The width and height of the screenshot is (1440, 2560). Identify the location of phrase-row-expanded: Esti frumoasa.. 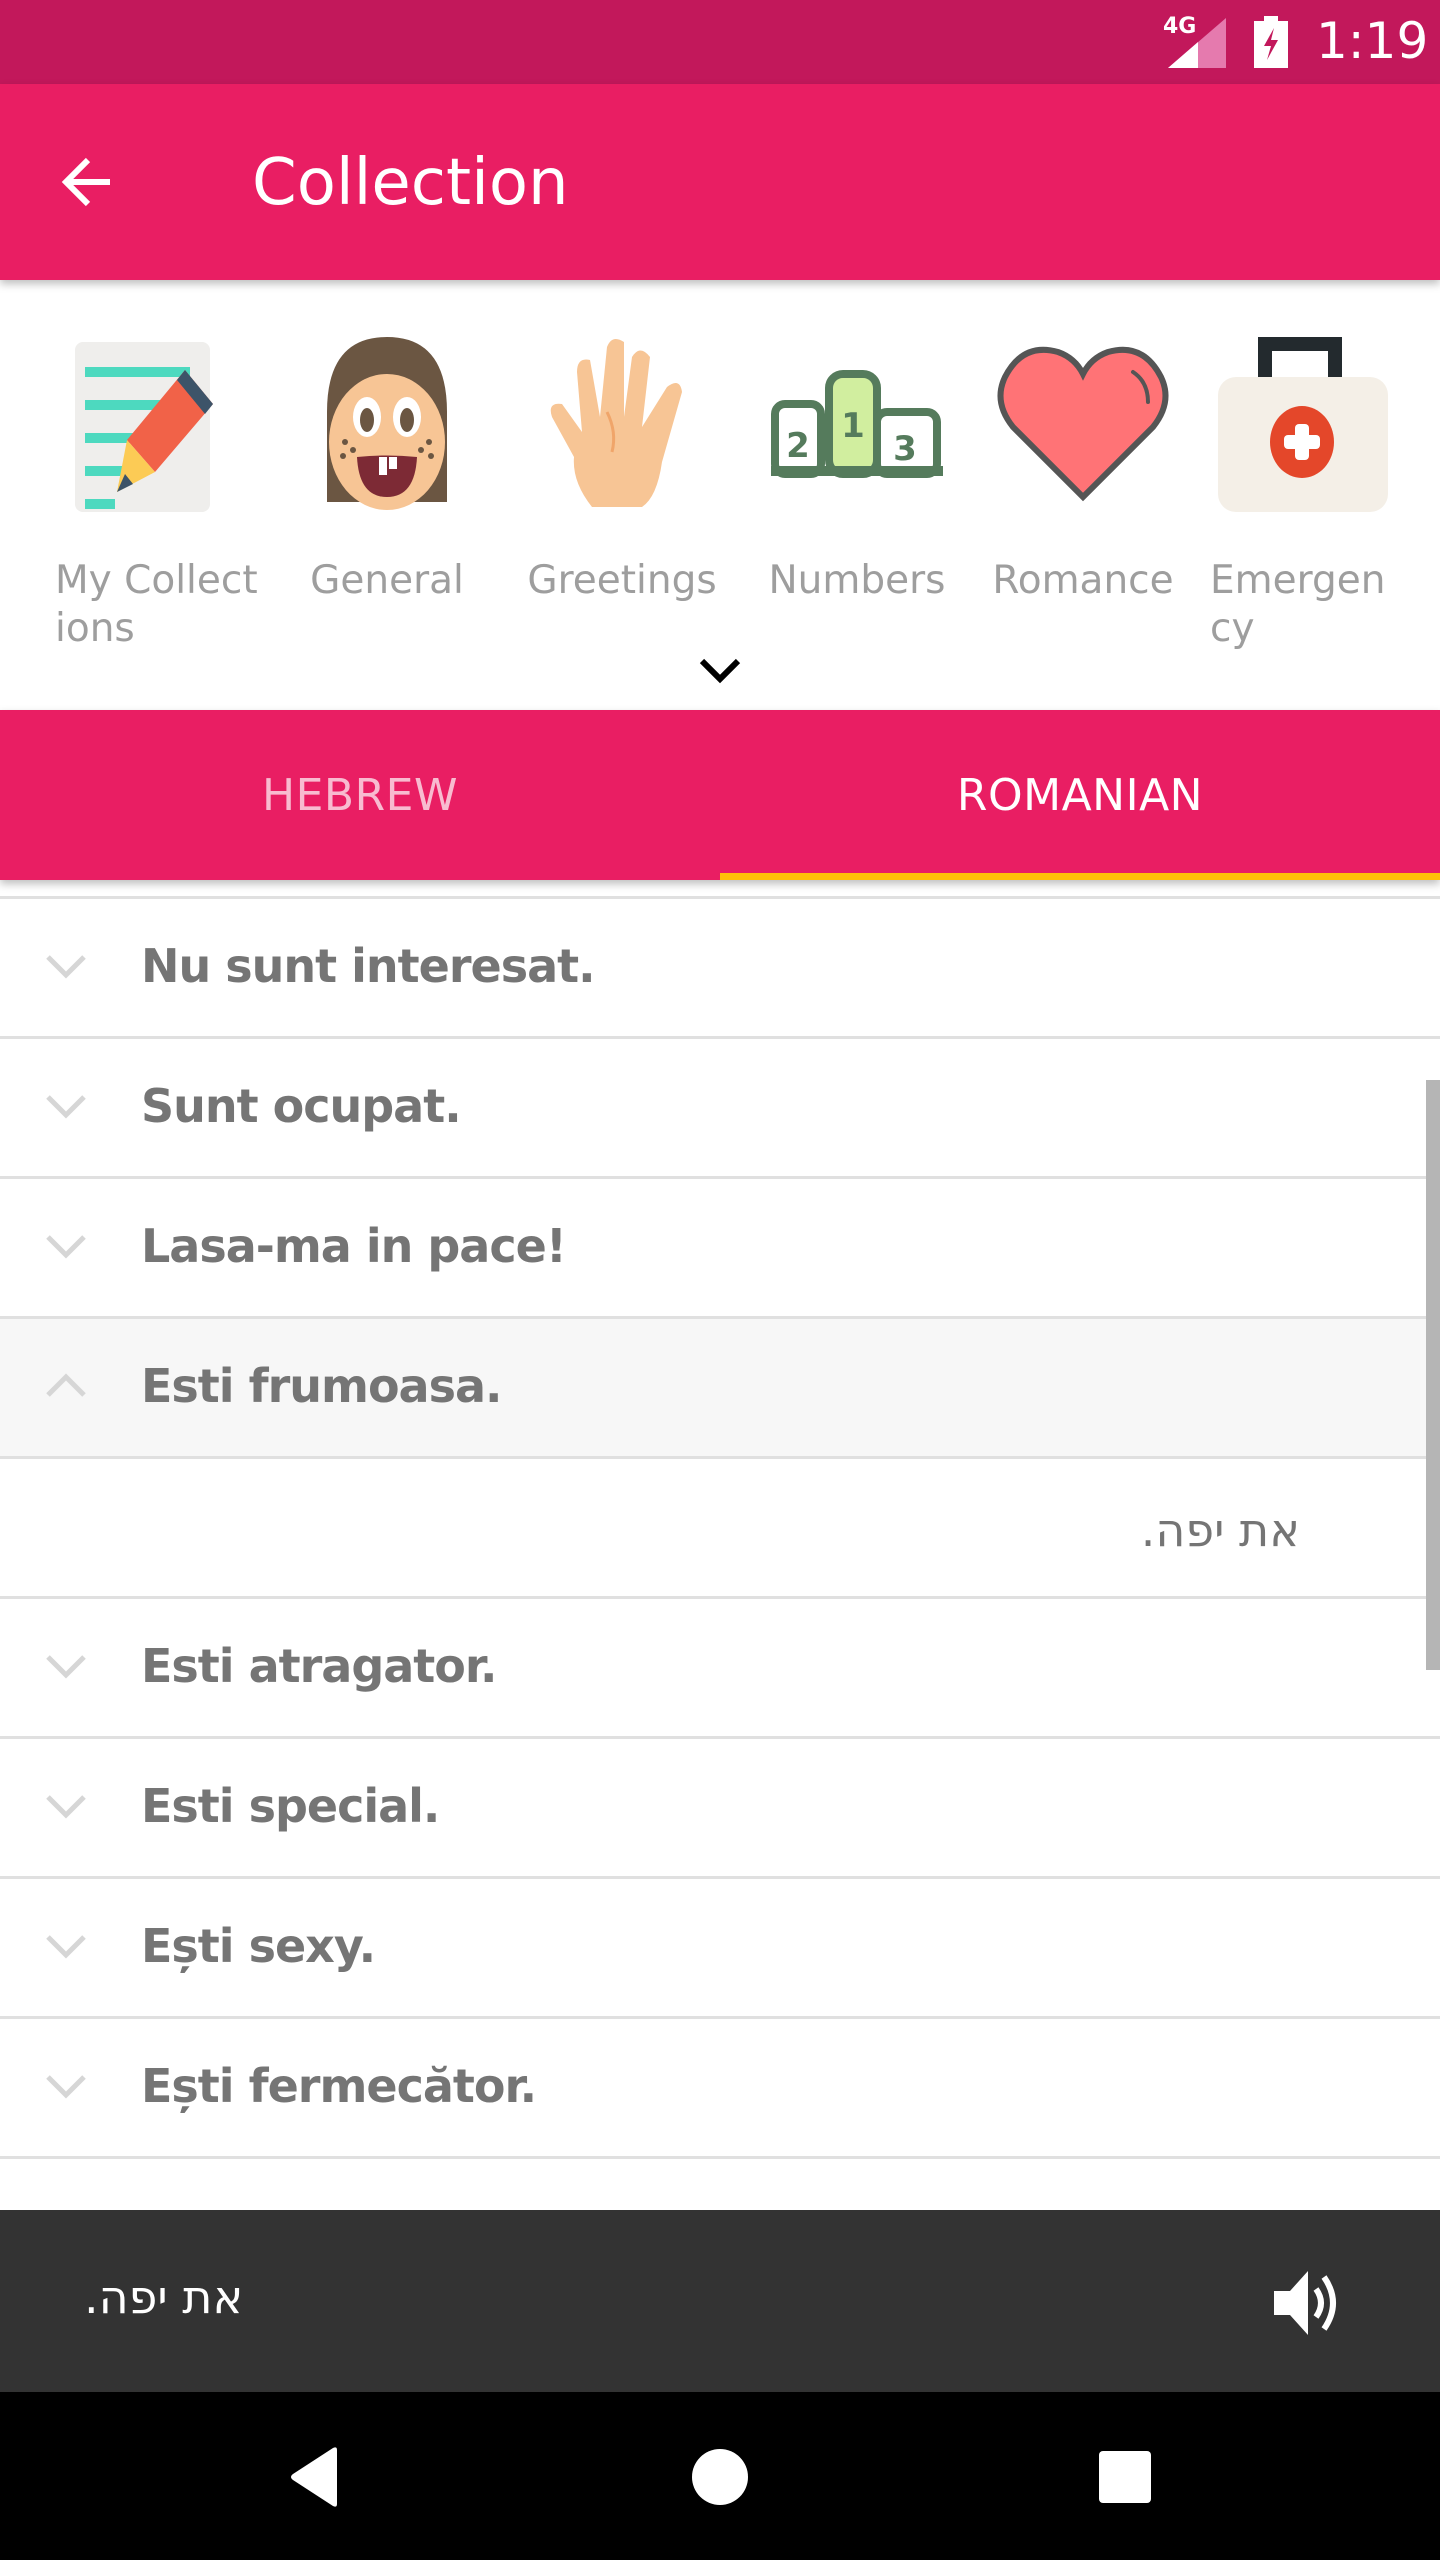
(720, 1389).